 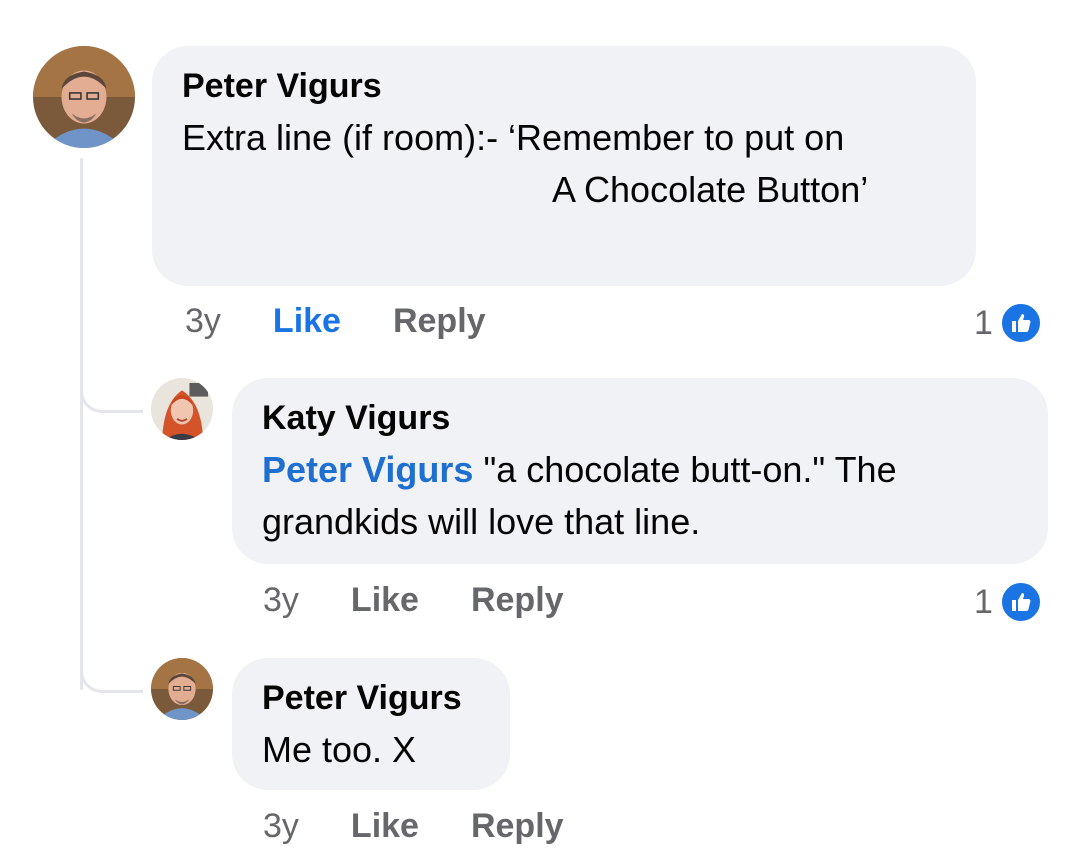 What do you see at coordinates (640, 418) in the screenshot?
I see `comment-author: Katy Vigurs` at bounding box center [640, 418].